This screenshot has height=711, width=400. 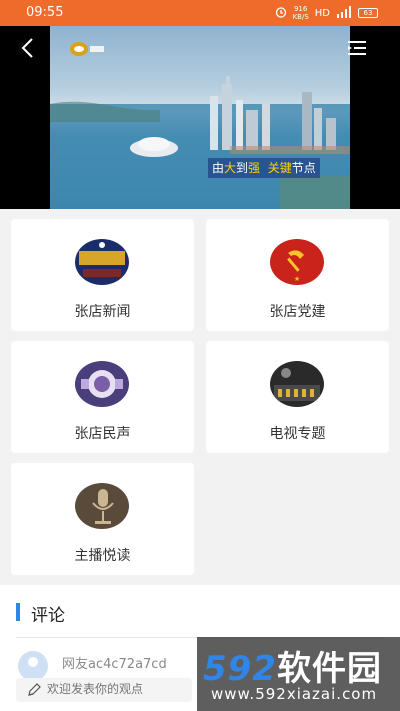 I want to click on grid-item-zhangdian-news: 张店新闻, so click(x=102, y=275).